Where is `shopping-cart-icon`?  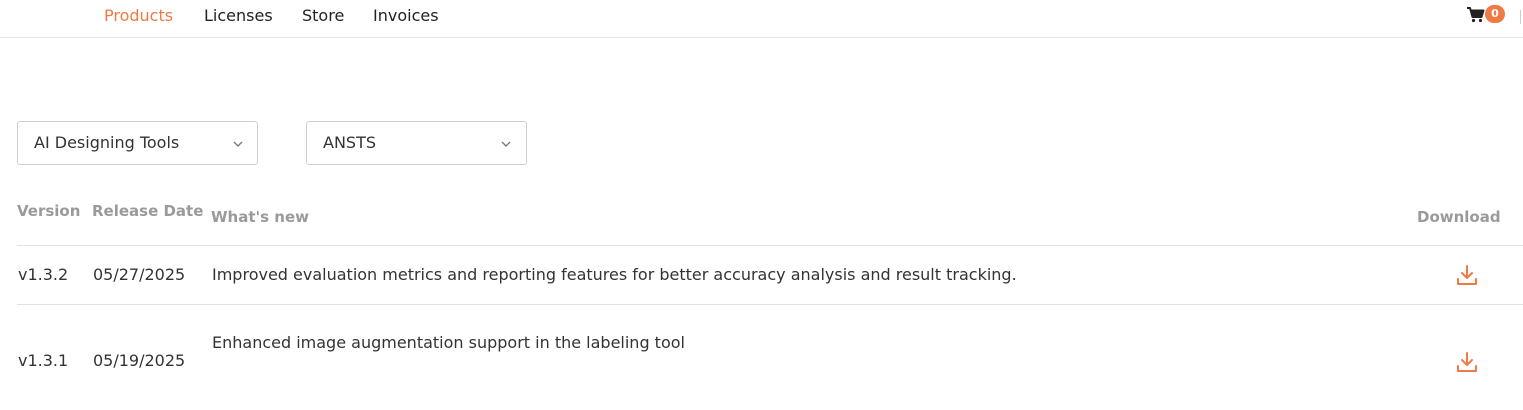
shopping-cart-icon is located at coordinates (1476, 15).